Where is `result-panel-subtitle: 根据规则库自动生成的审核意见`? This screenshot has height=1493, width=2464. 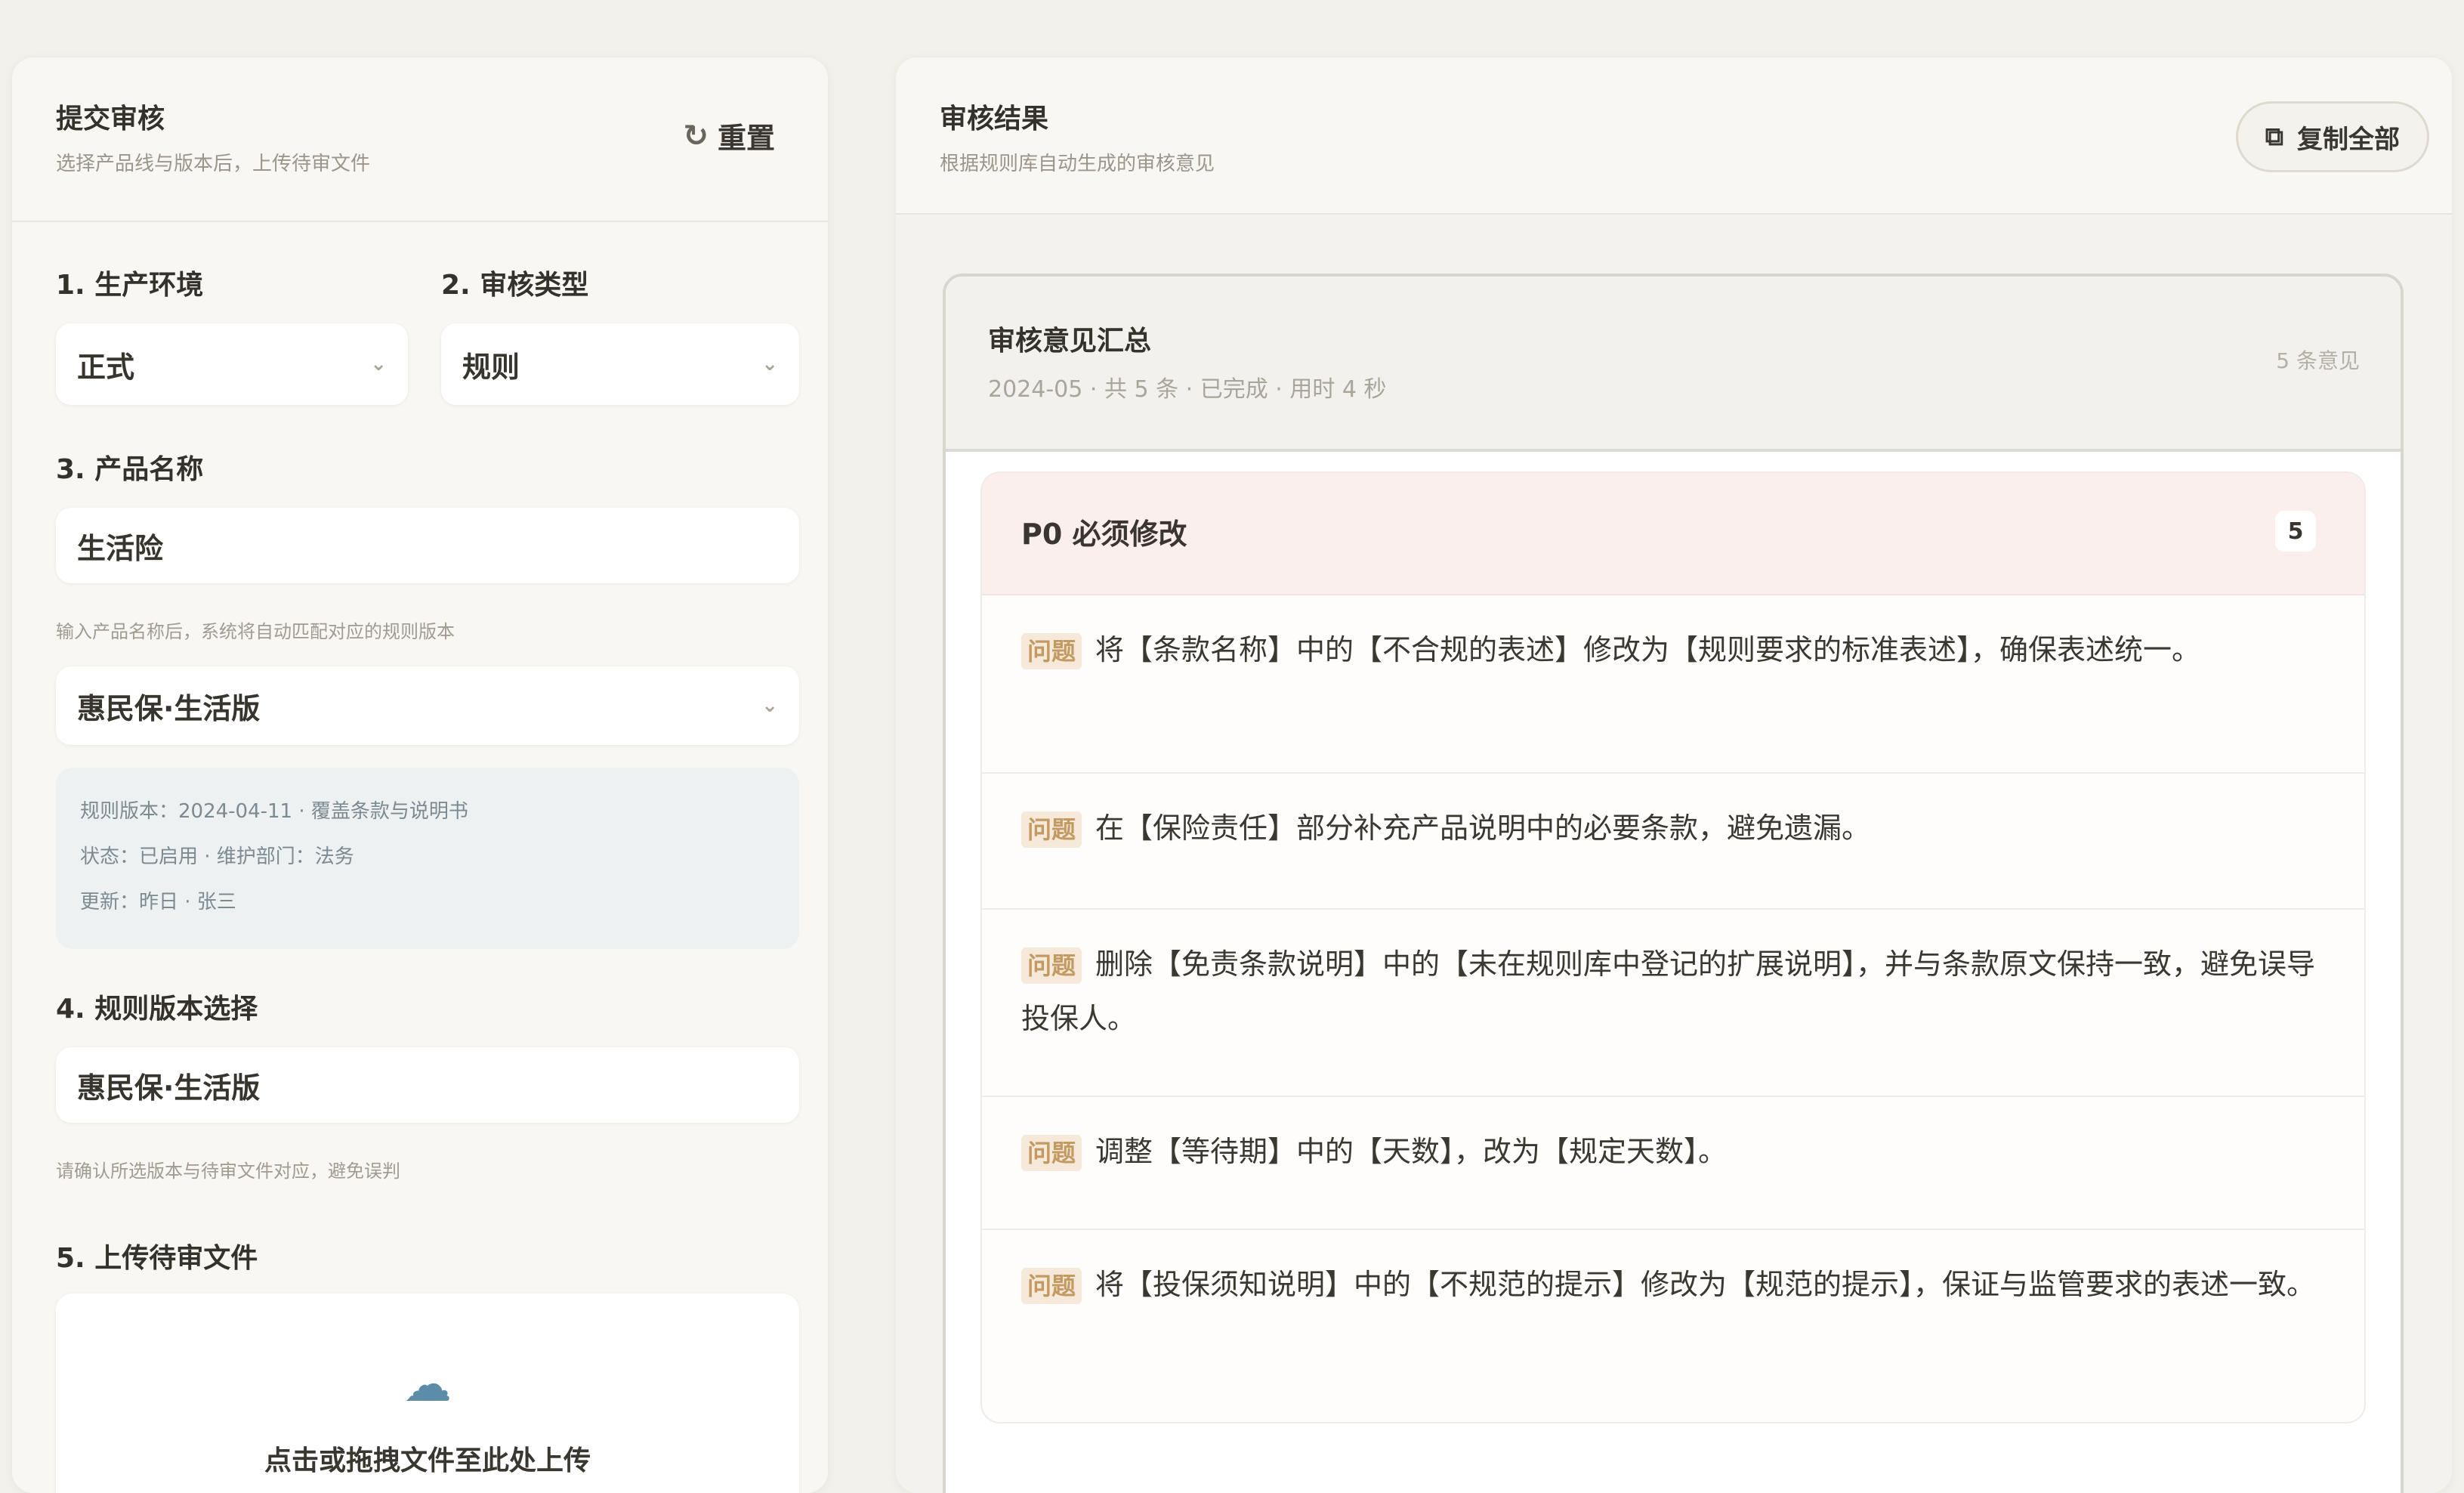 result-panel-subtitle: 根据规则库自动生成的审核意见 is located at coordinates (1078, 164).